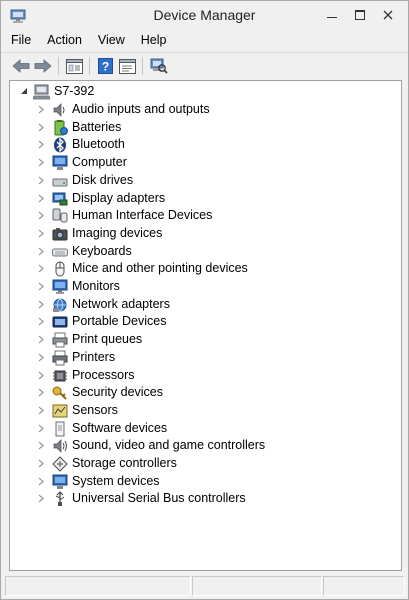 This screenshot has height=600, width=409. I want to click on tree-item-label: System devices, so click(116, 480).